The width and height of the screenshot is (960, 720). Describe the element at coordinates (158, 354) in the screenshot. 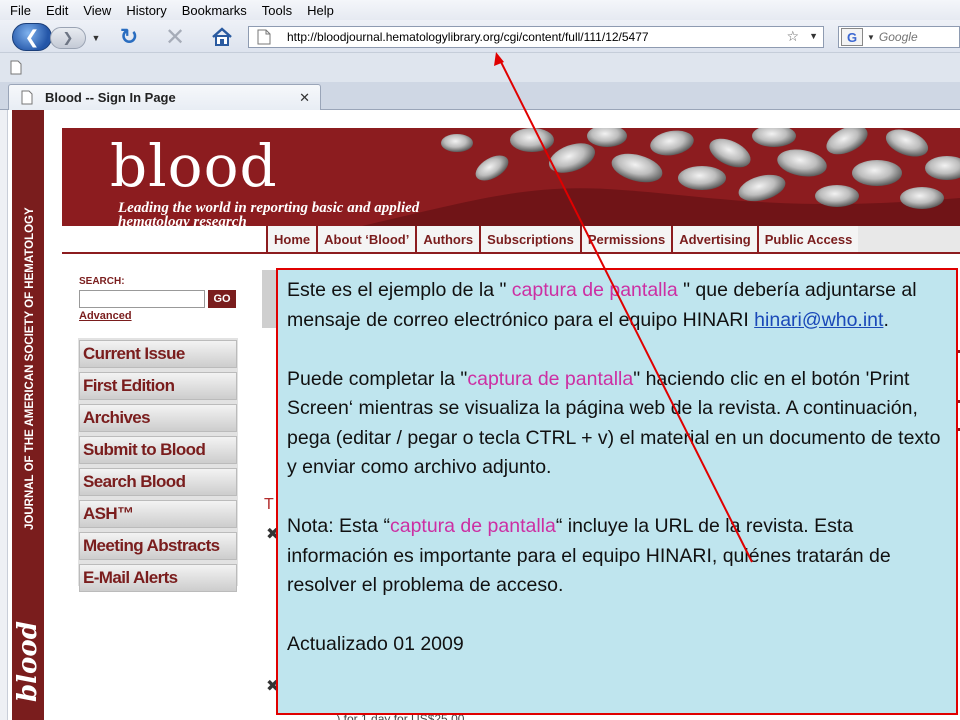

I see `side-menu-current-issue: Current Issue` at that location.